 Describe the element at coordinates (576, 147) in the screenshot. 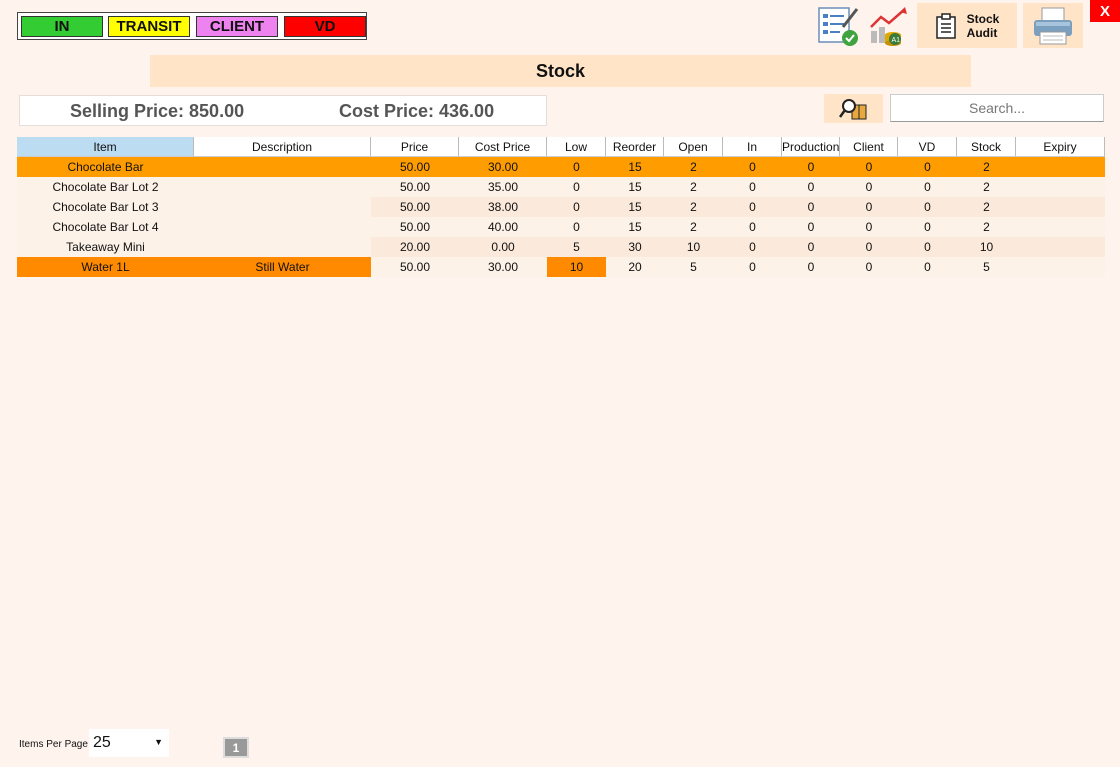

I see `col-header-low: Low` at that location.